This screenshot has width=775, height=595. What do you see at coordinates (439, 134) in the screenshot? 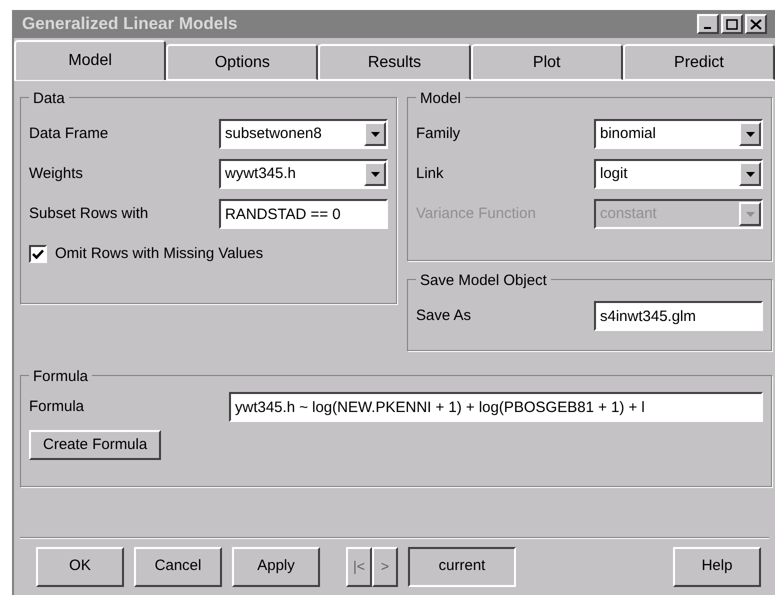
I see `field-label: Family` at bounding box center [439, 134].